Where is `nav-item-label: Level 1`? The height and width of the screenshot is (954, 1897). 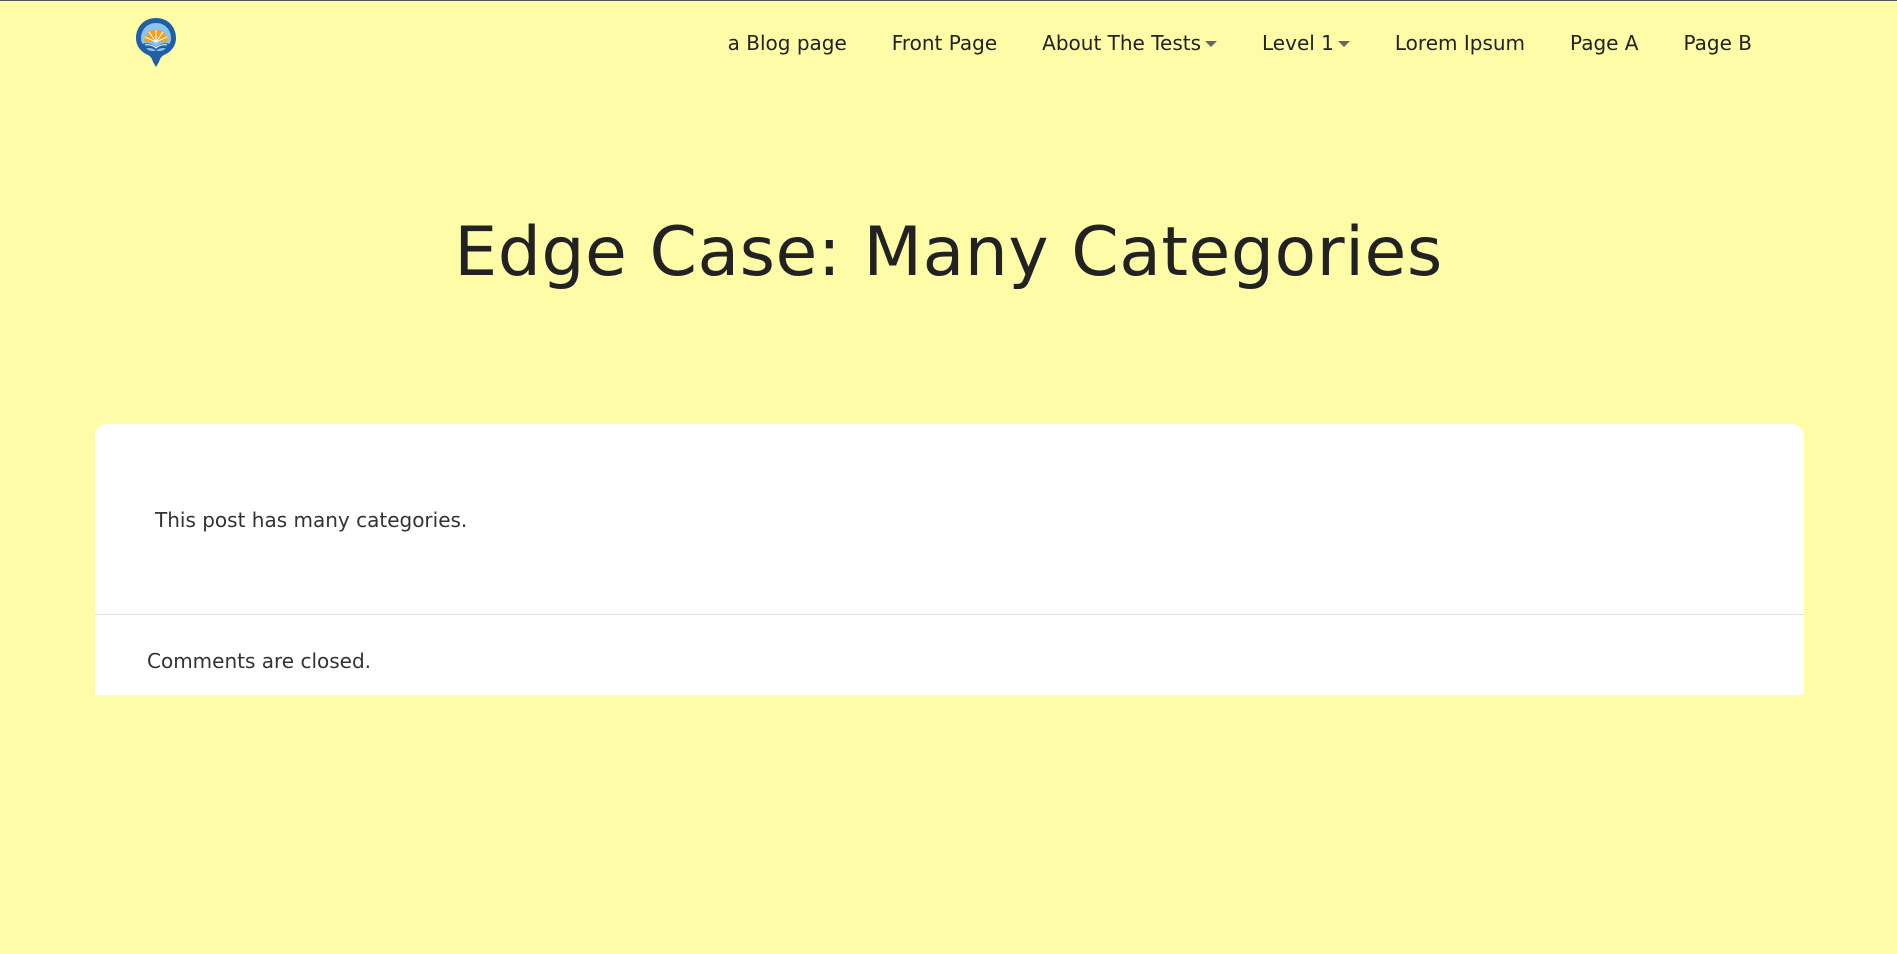 nav-item-label: Level 1 is located at coordinates (1298, 43).